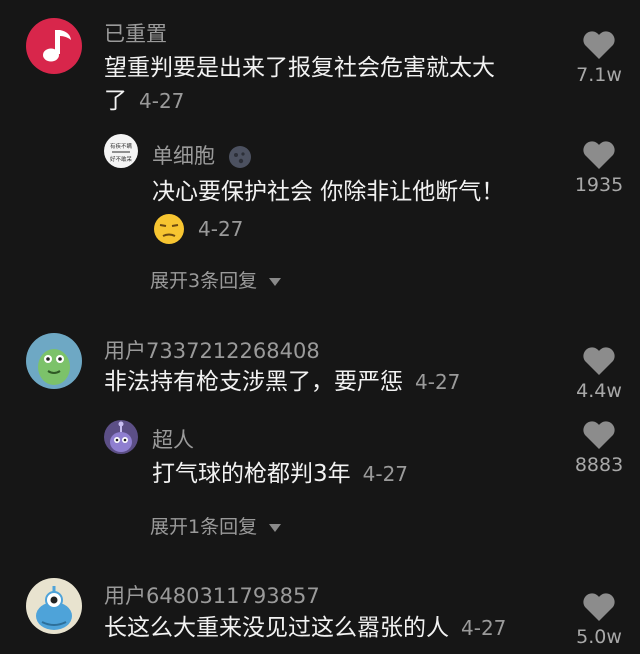 Image resolution: width=640 pixels, height=654 pixels. Describe the element at coordinates (239, 157) in the screenshot. I see `moon-face-icon` at that location.